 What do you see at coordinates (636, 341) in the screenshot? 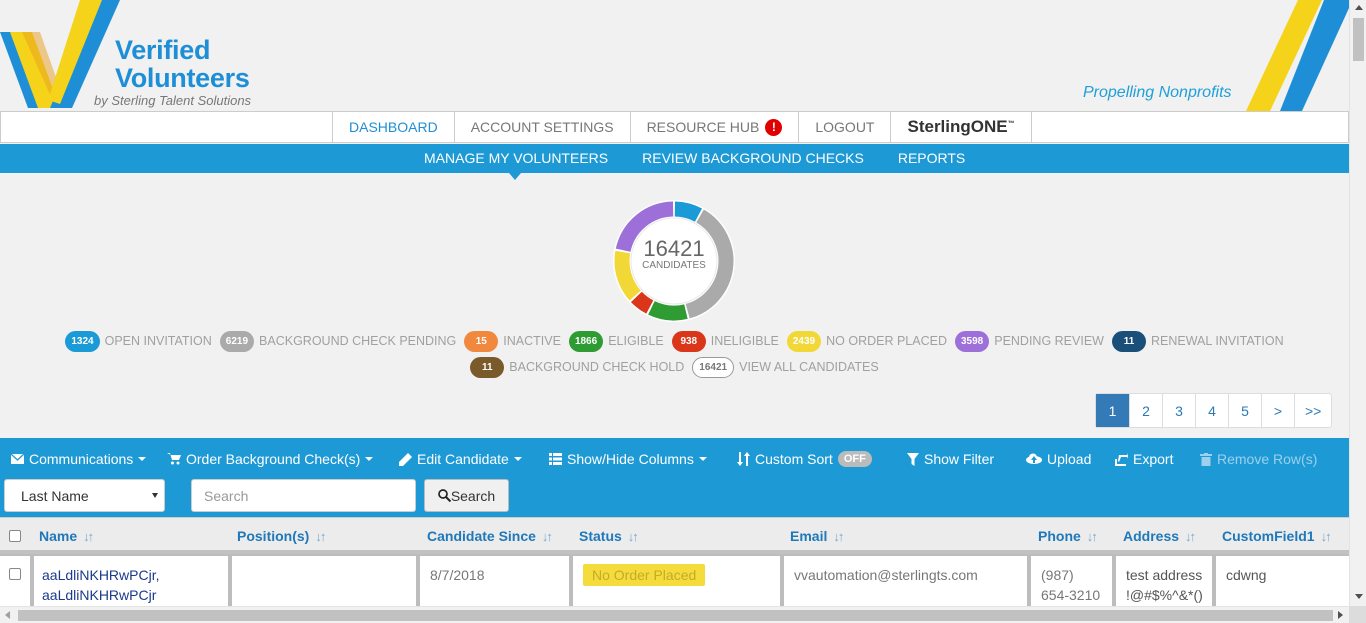
I see `legend-label: ELIGIBLE` at bounding box center [636, 341].